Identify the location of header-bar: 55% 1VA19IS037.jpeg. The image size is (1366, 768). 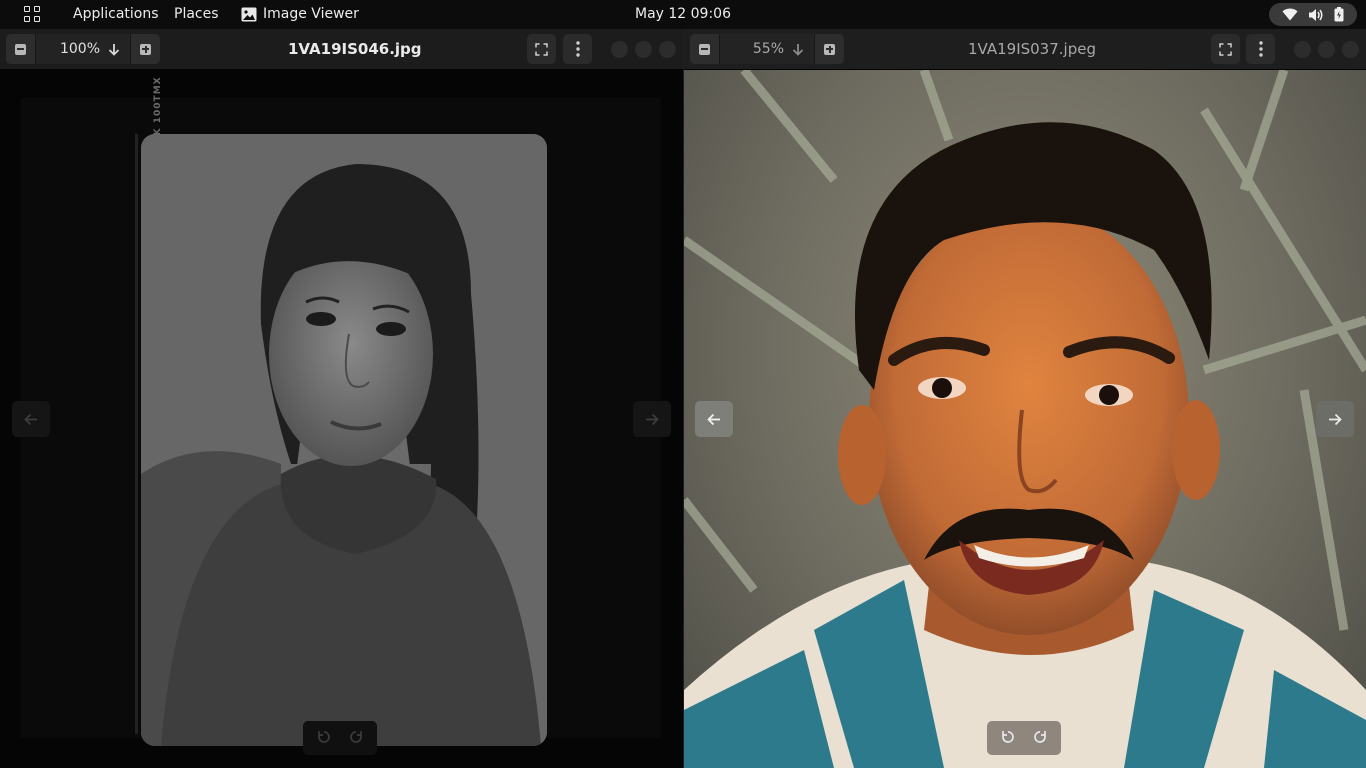
(1025, 49).